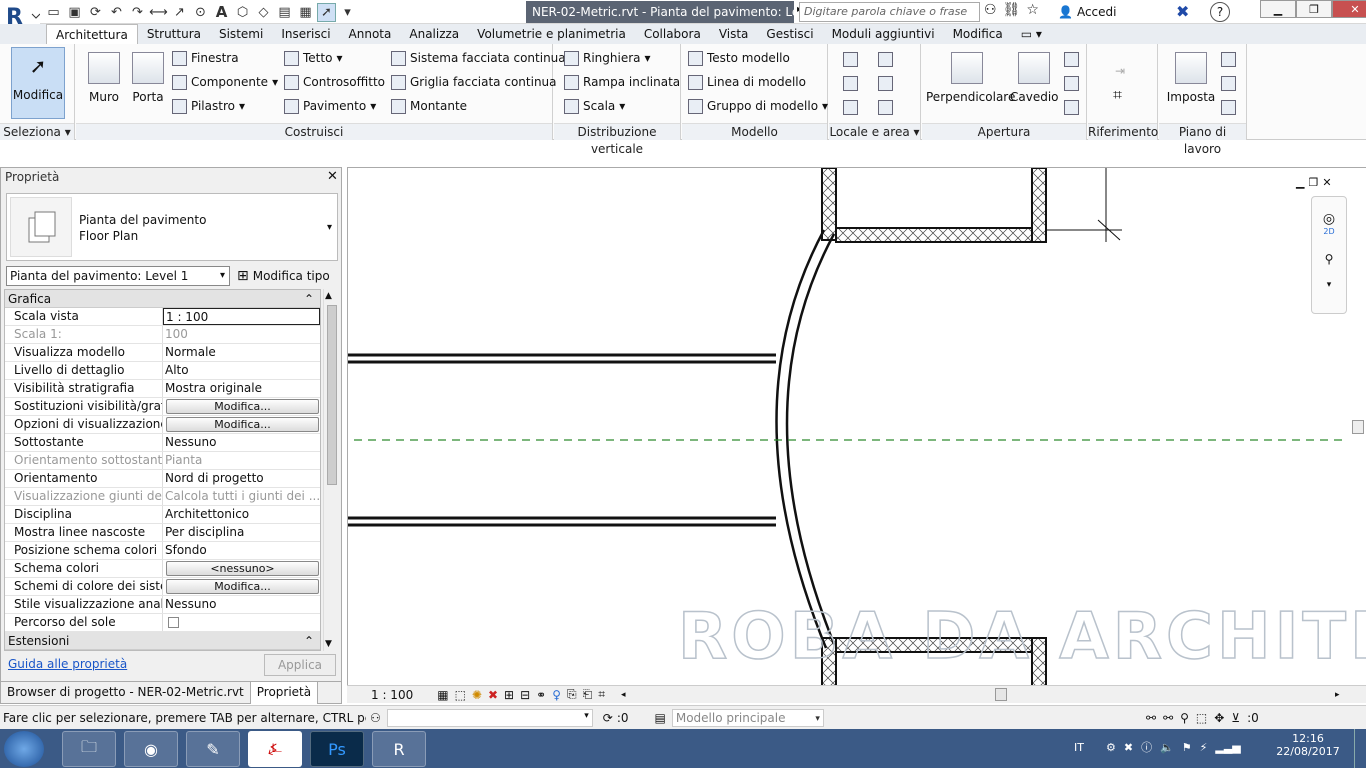  I want to click on prop-value-input: 1 : 100, so click(241, 316).